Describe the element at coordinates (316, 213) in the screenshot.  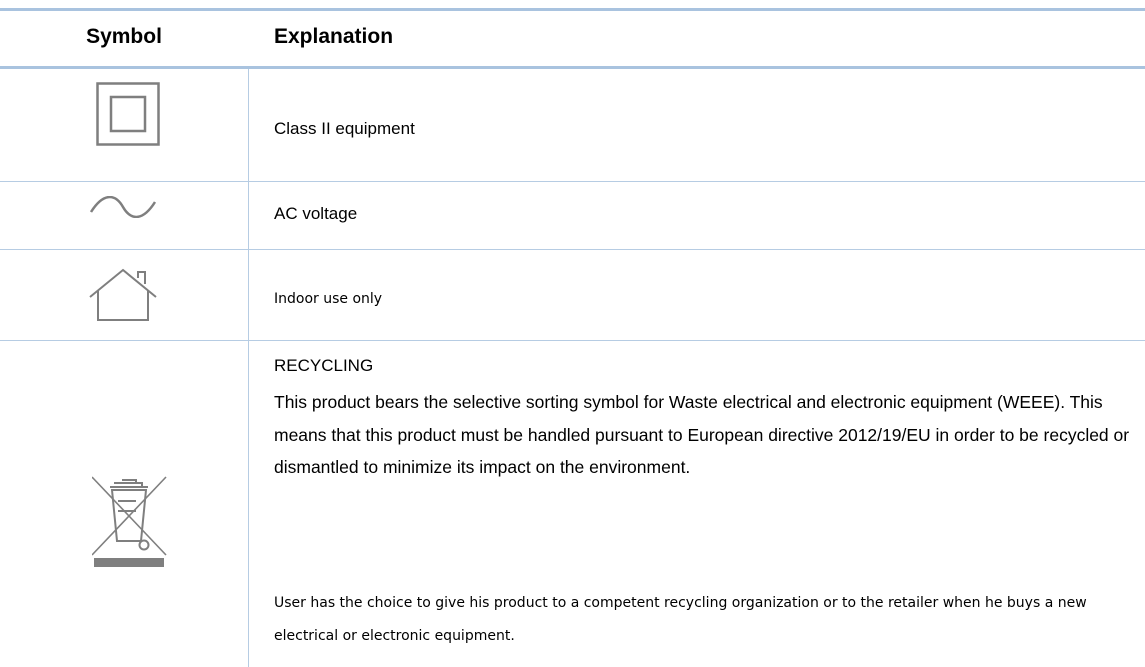
I see `row-text: AC voltage` at that location.